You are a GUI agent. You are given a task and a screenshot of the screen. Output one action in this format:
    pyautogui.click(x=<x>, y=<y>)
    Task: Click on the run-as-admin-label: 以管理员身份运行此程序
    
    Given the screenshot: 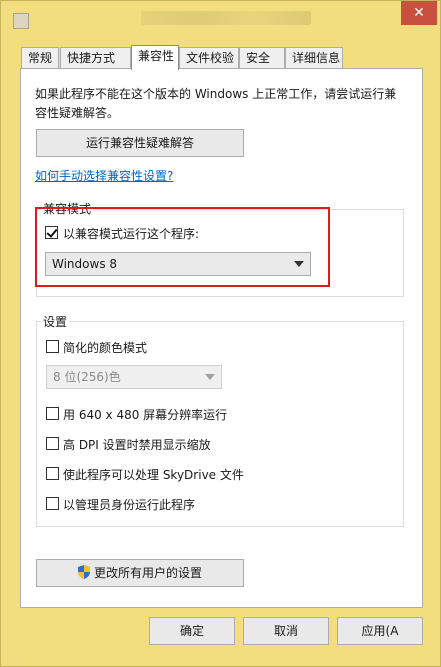 What is the action you would take?
    pyautogui.click(x=129, y=505)
    